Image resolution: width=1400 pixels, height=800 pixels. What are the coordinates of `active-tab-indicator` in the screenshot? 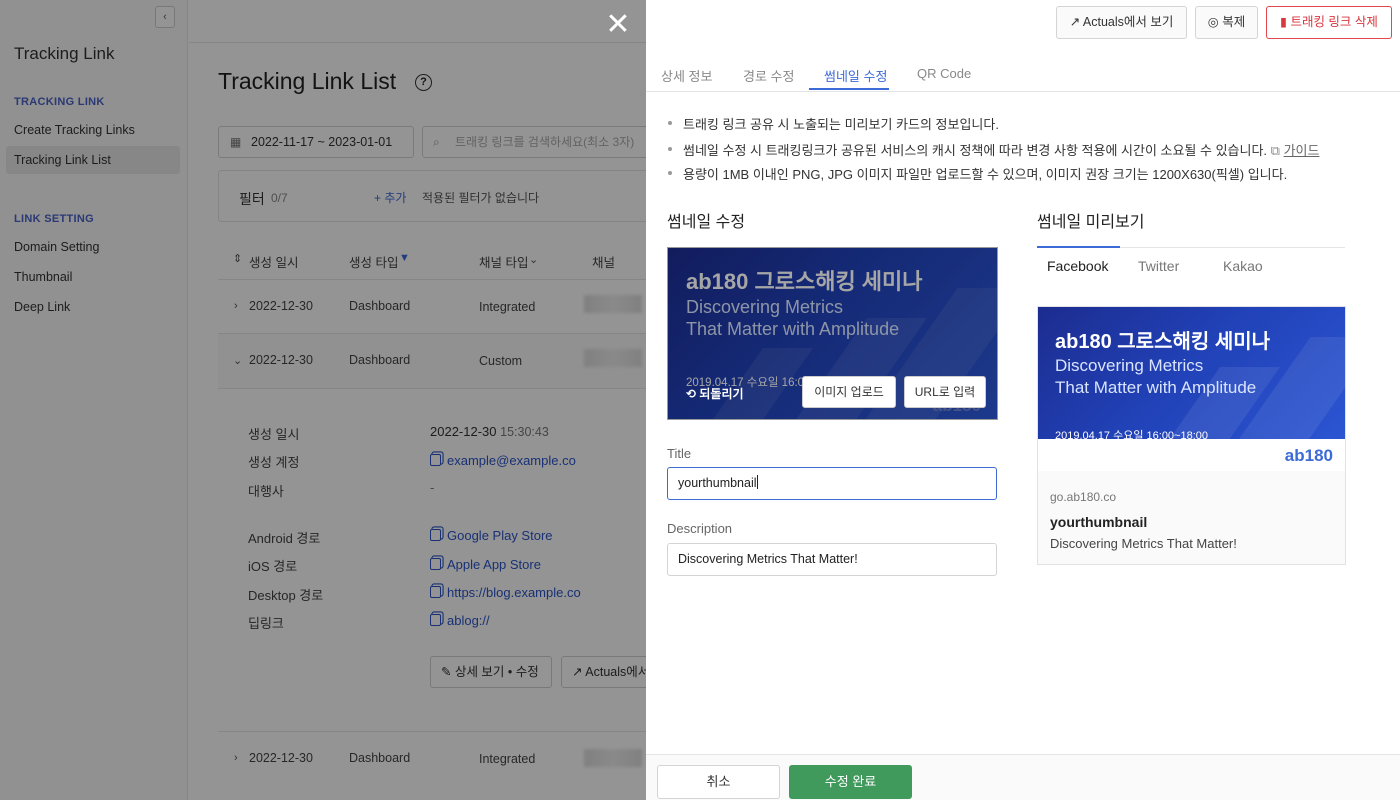 It's located at (849, 89).